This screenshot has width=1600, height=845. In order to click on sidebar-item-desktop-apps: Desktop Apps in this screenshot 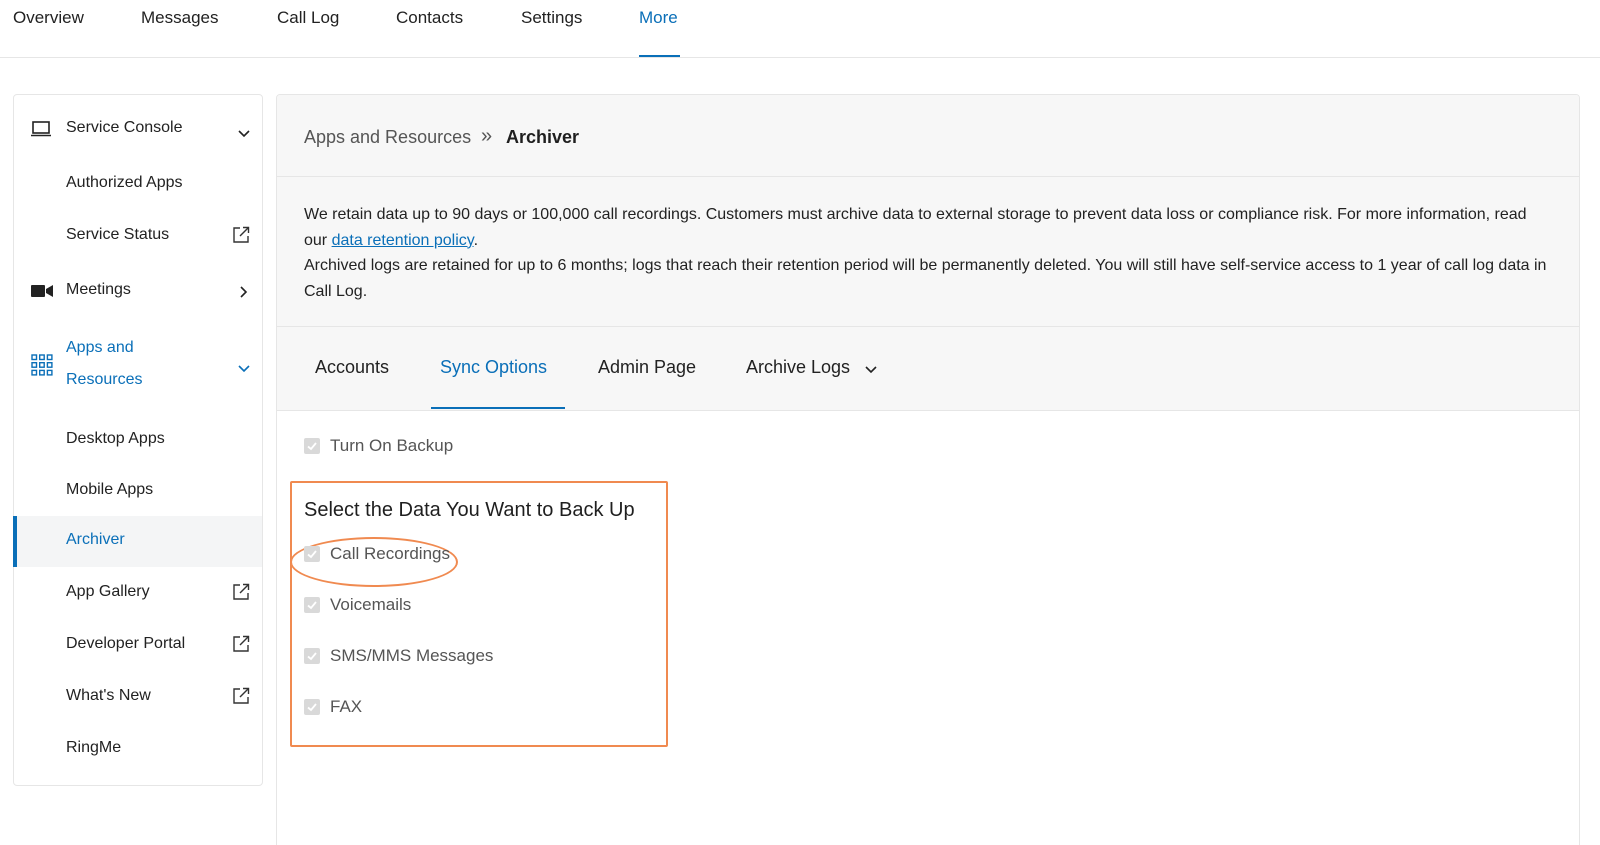, I will do `click(138, 441)`.